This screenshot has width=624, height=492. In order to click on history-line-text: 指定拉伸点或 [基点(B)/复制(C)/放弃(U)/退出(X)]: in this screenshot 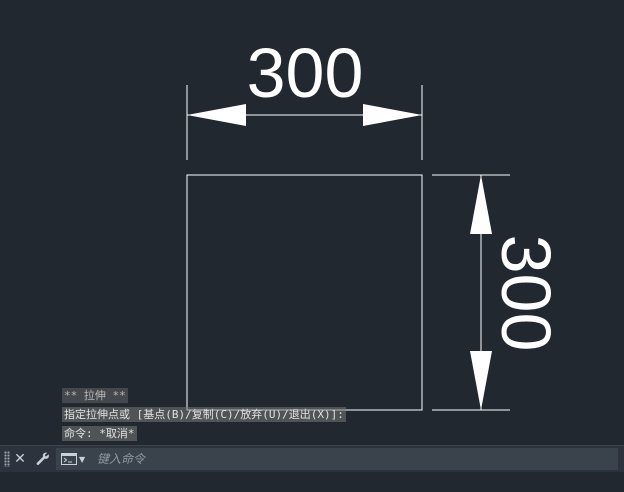, I will do `click(204, 414)`.